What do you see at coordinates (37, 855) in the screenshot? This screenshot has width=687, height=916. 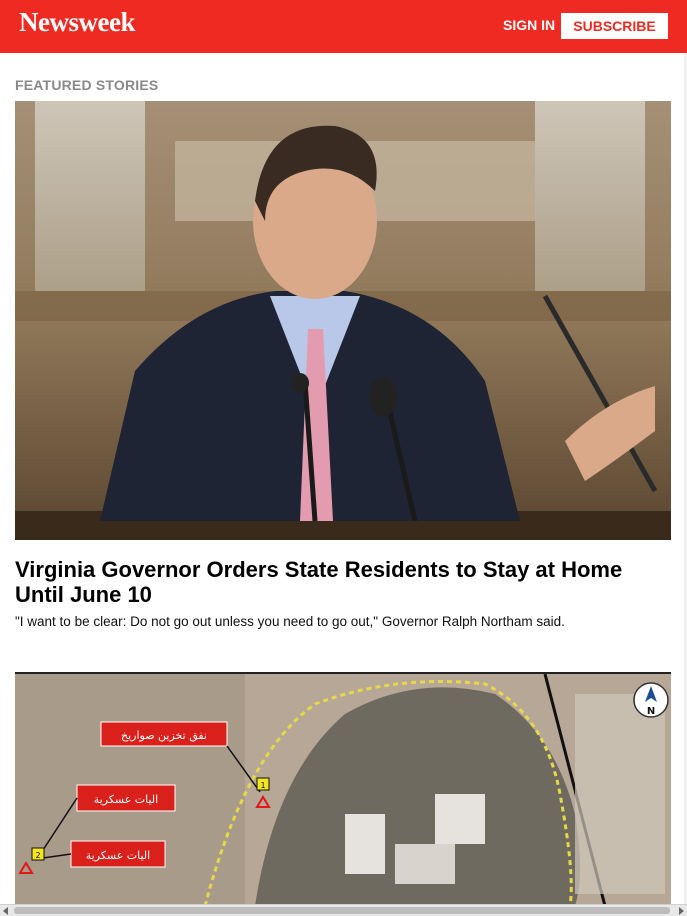 I see `marker-2: 2` at bounding box center [37, 855].